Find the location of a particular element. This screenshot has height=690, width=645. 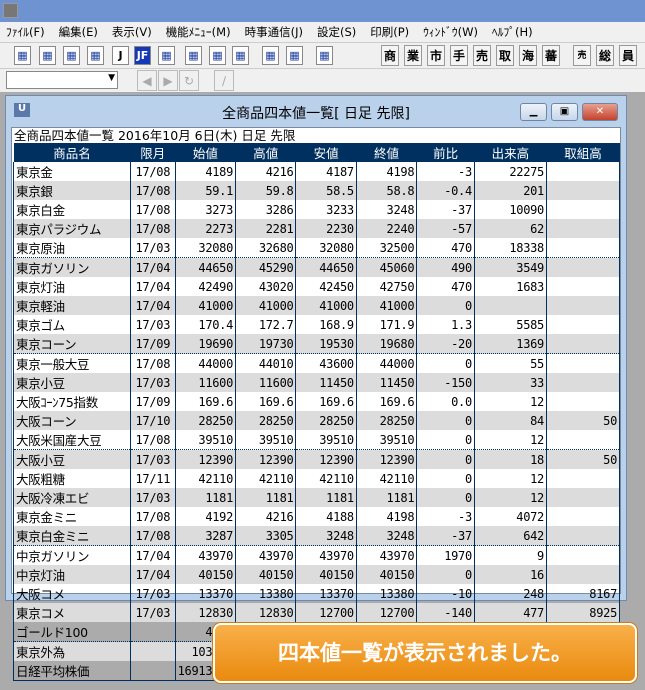

cell-name: 東京銀 is located at coordinates (72, 190).